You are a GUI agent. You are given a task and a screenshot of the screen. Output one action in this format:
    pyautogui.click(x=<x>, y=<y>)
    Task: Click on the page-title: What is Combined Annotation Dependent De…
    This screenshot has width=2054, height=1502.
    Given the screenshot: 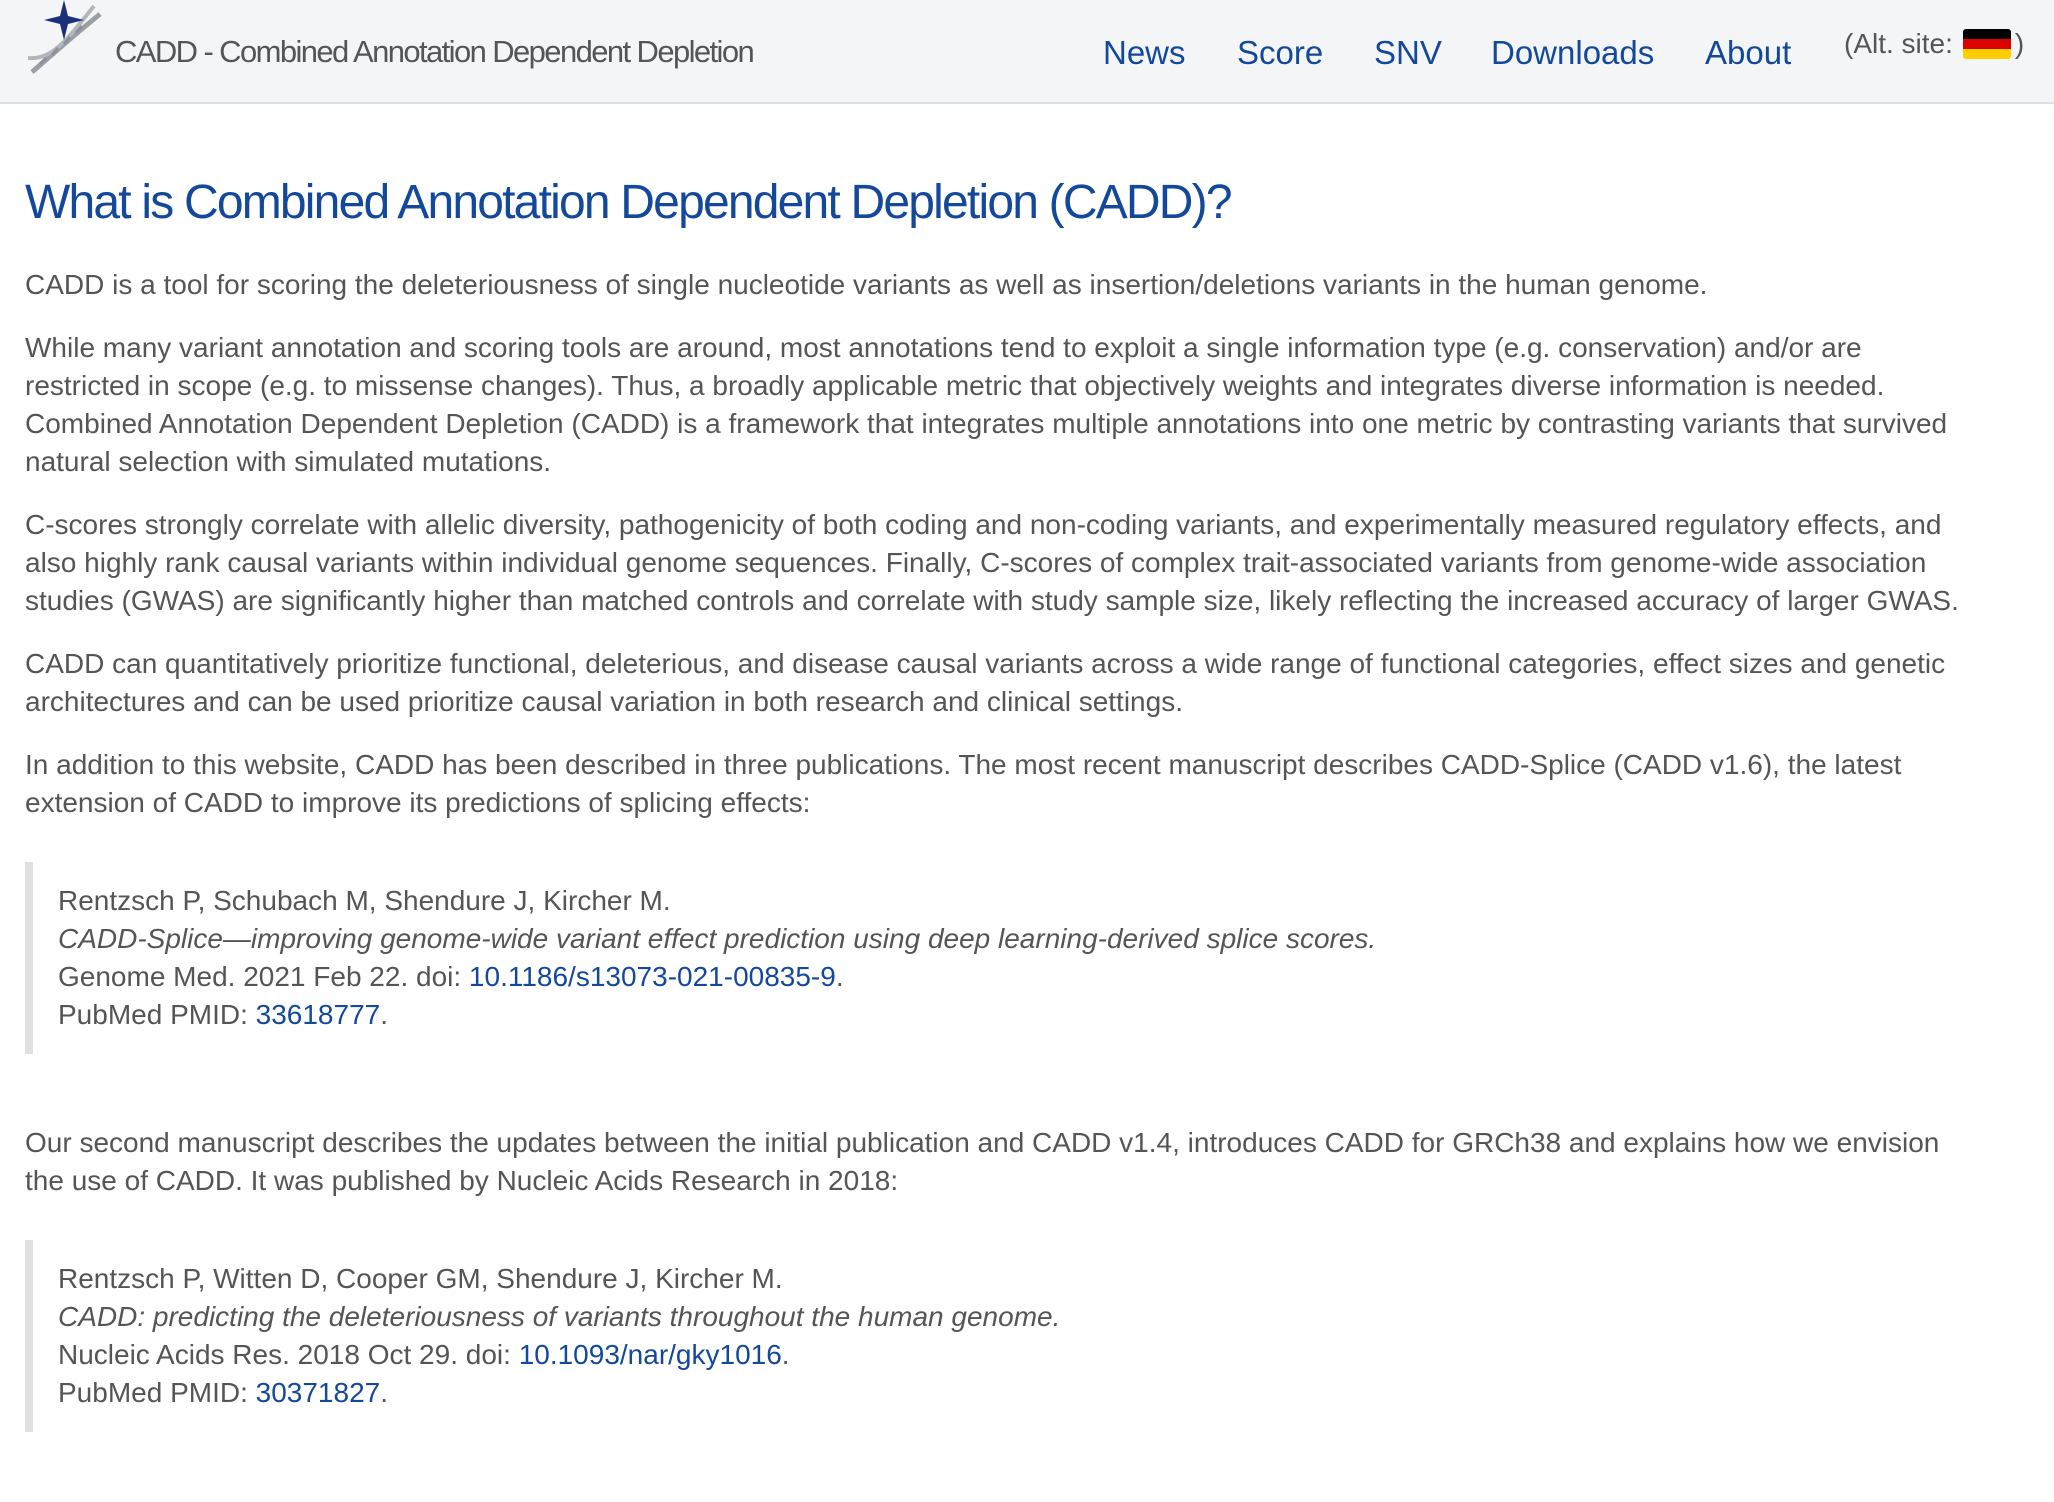 What is the action you would take?
    pyautogui.click(x=629, y=202)
    